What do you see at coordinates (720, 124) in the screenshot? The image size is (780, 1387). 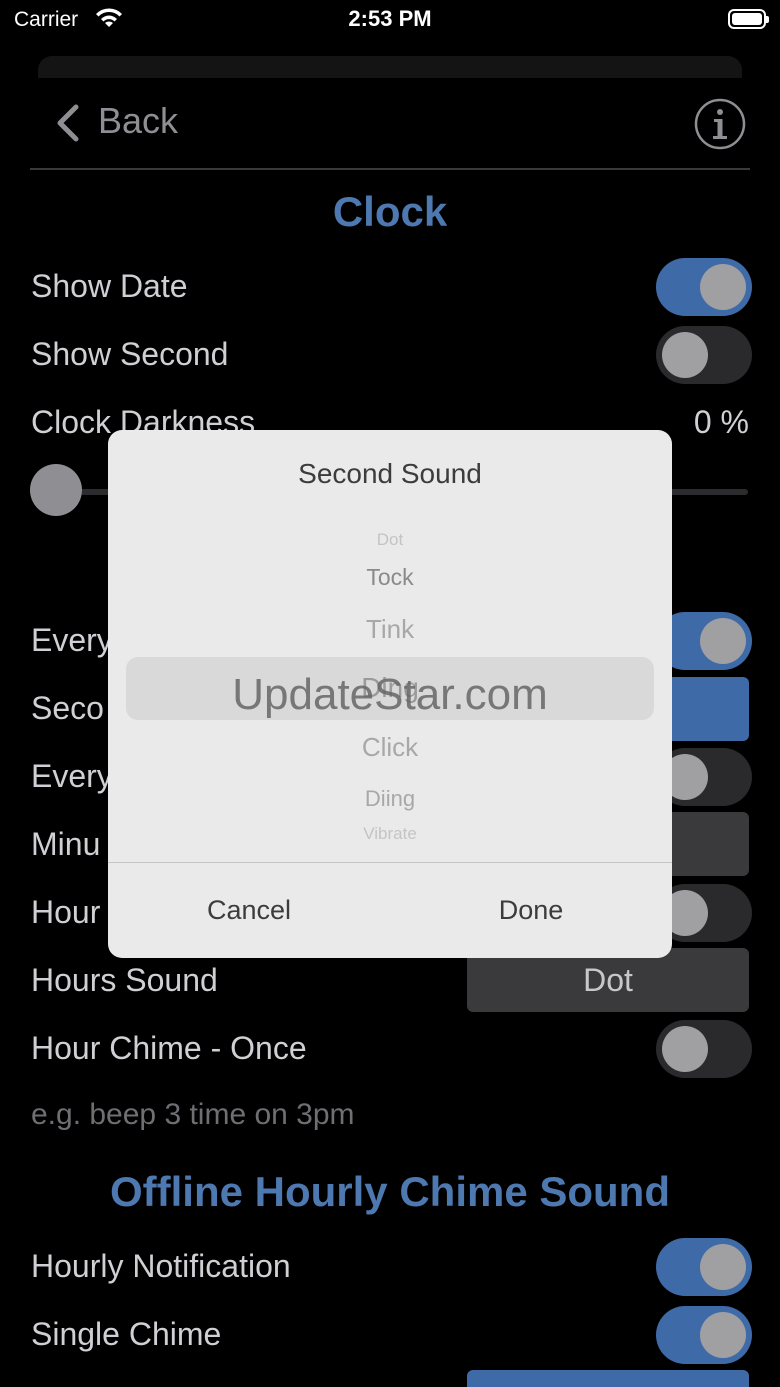 I see `info-icon` at bounding box center [720, 124].